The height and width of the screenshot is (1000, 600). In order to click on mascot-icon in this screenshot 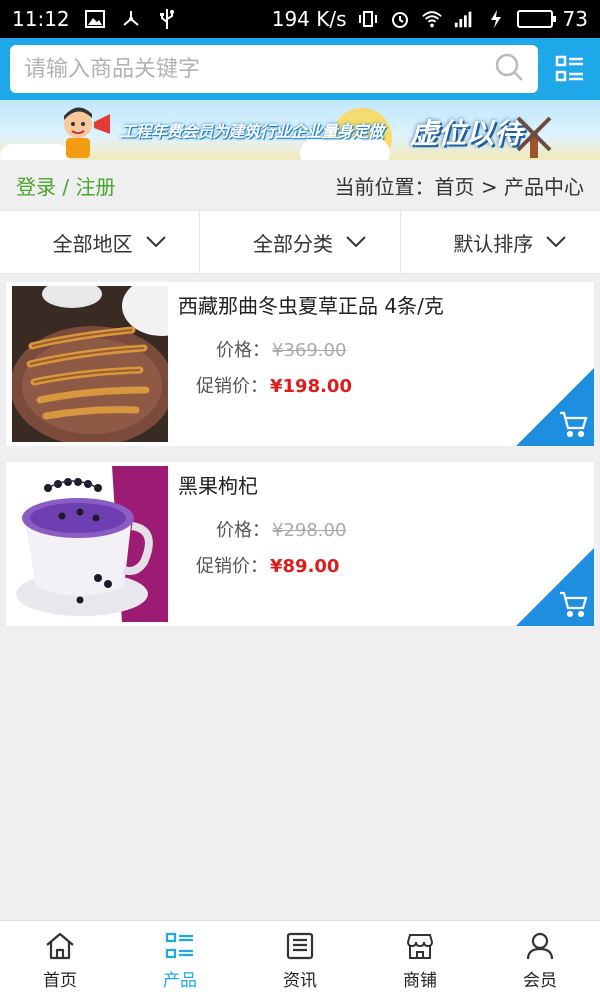, I will do `click(87, 132)`.